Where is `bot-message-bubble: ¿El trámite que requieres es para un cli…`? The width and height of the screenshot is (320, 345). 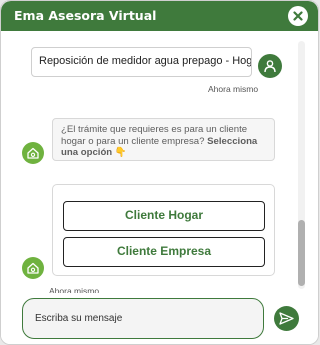 bot-message-bubble: ¿El trámite que requieres es para un cli… is located at coordinates (163, 139).